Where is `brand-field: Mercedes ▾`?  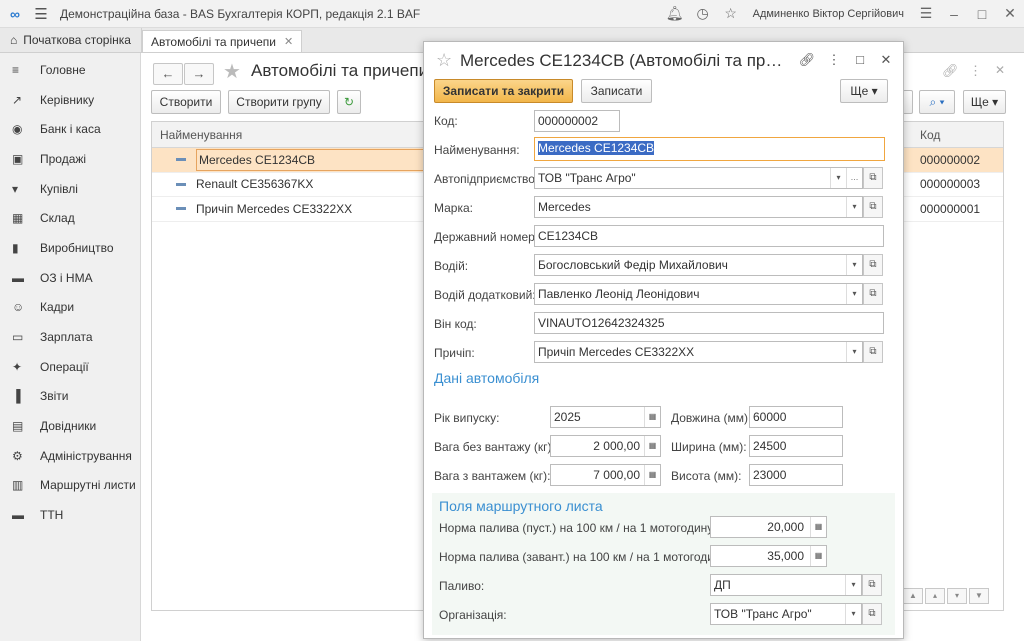
brand-field: Mercedes ▾ is located at coordinates (698, 207).